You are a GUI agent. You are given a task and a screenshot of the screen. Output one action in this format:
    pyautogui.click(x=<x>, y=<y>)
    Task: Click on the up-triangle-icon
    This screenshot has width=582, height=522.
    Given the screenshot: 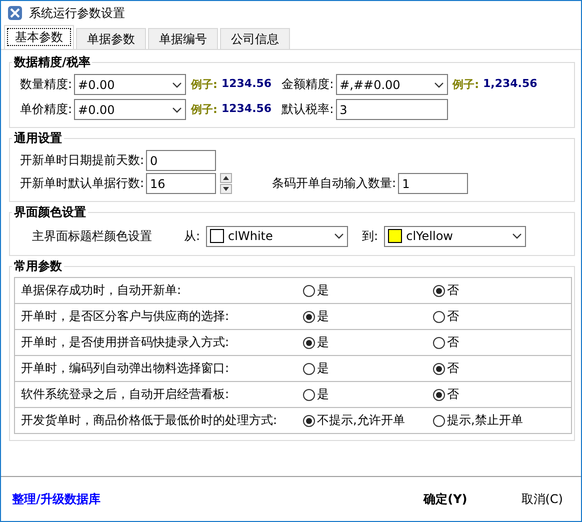 What is the action you would take?
    pyautogui.click(x=226, y=178)
    